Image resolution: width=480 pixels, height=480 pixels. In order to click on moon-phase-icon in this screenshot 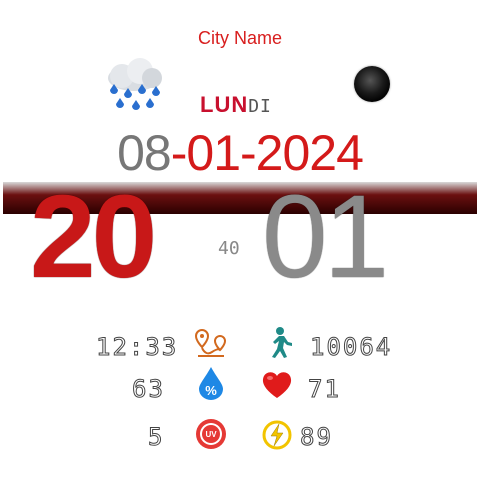, I will do `click(372, 84)`.